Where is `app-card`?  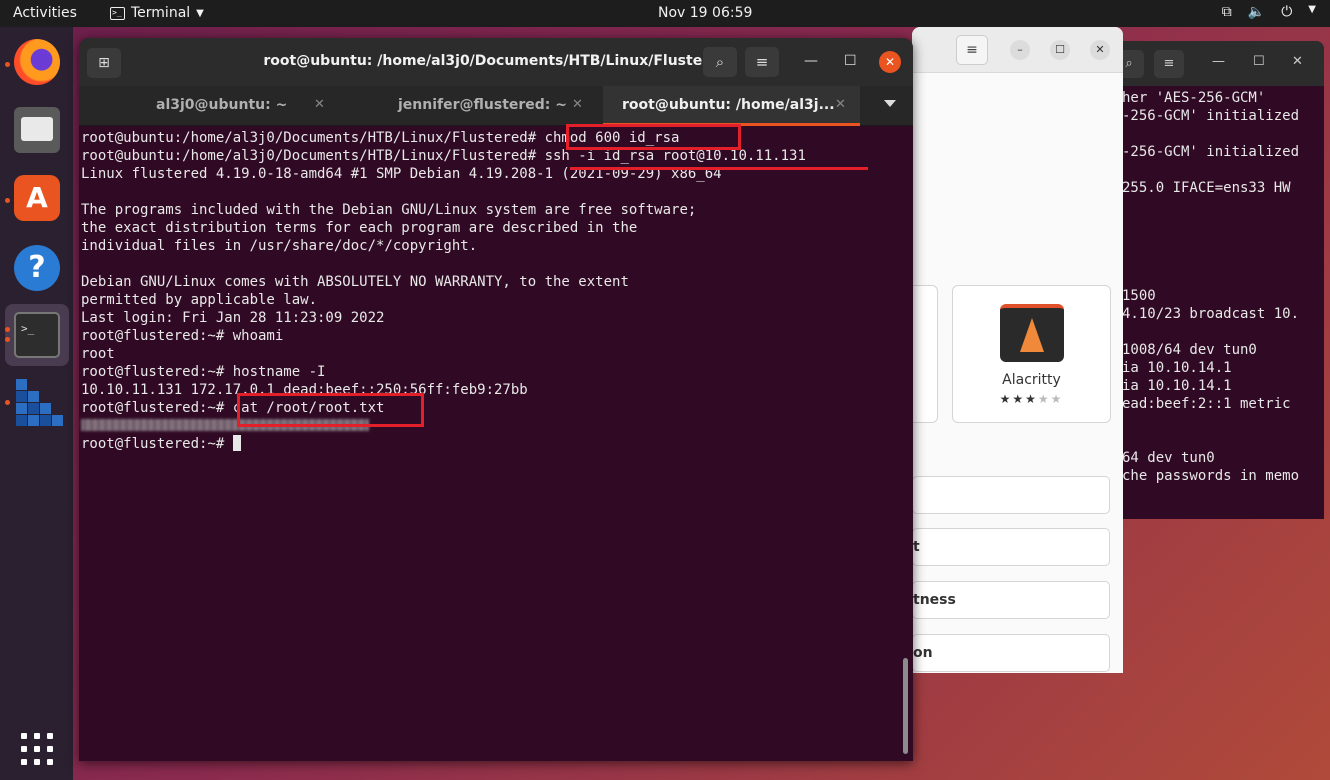
app-card is located at coordinates (925, 354).